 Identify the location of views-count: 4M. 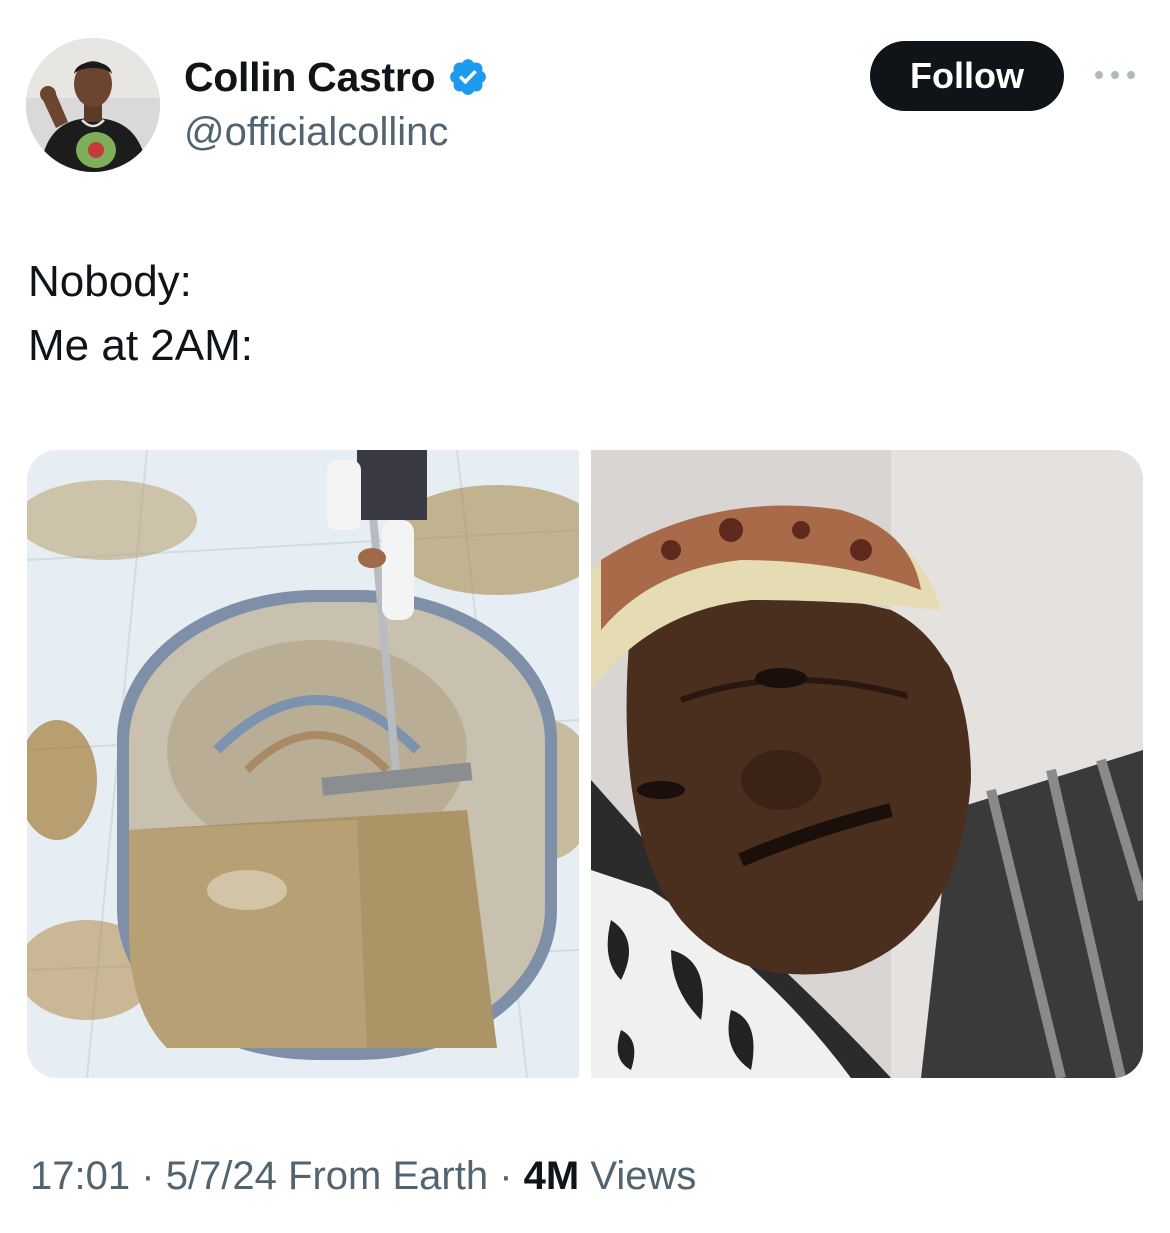
(552, 1176).